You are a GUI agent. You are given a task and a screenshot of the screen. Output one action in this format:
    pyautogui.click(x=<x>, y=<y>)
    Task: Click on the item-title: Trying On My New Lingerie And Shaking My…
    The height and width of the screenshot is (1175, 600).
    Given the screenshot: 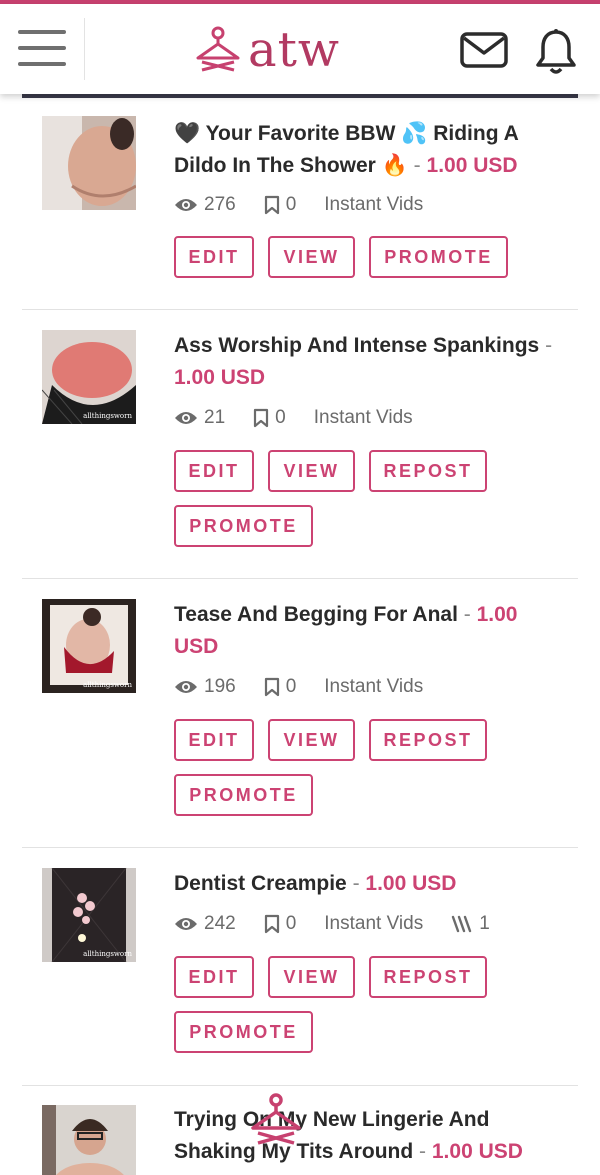 What is the action you would take?
    pyautogui.click(x=369, y=1136)
    